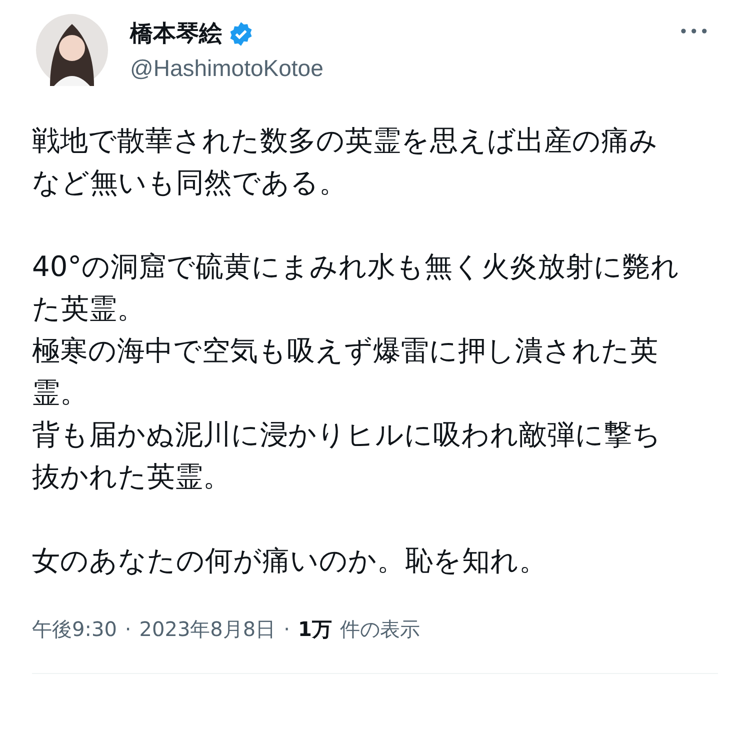 The image size is (750, 734). Describe the element at coordinates (290, 561) in the screenshot. I see `tweet-text-line: 女のあなたの何が痛いのか。恥を知れ。` at that location.